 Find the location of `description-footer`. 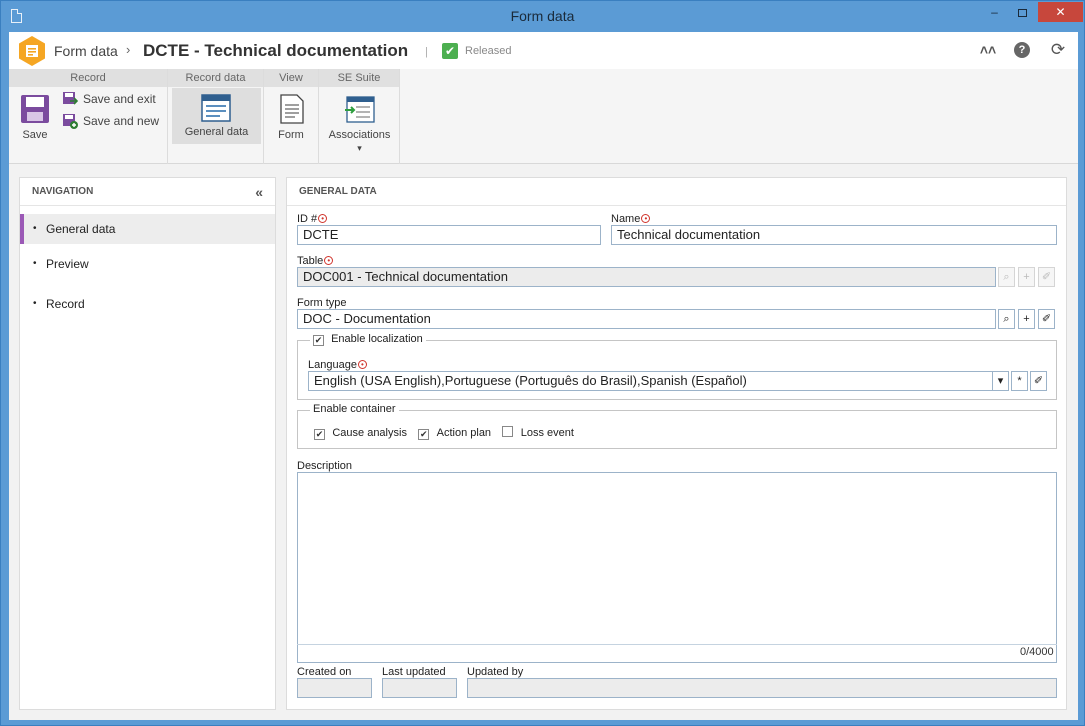

description-footer is located at coordinates (677, 653).